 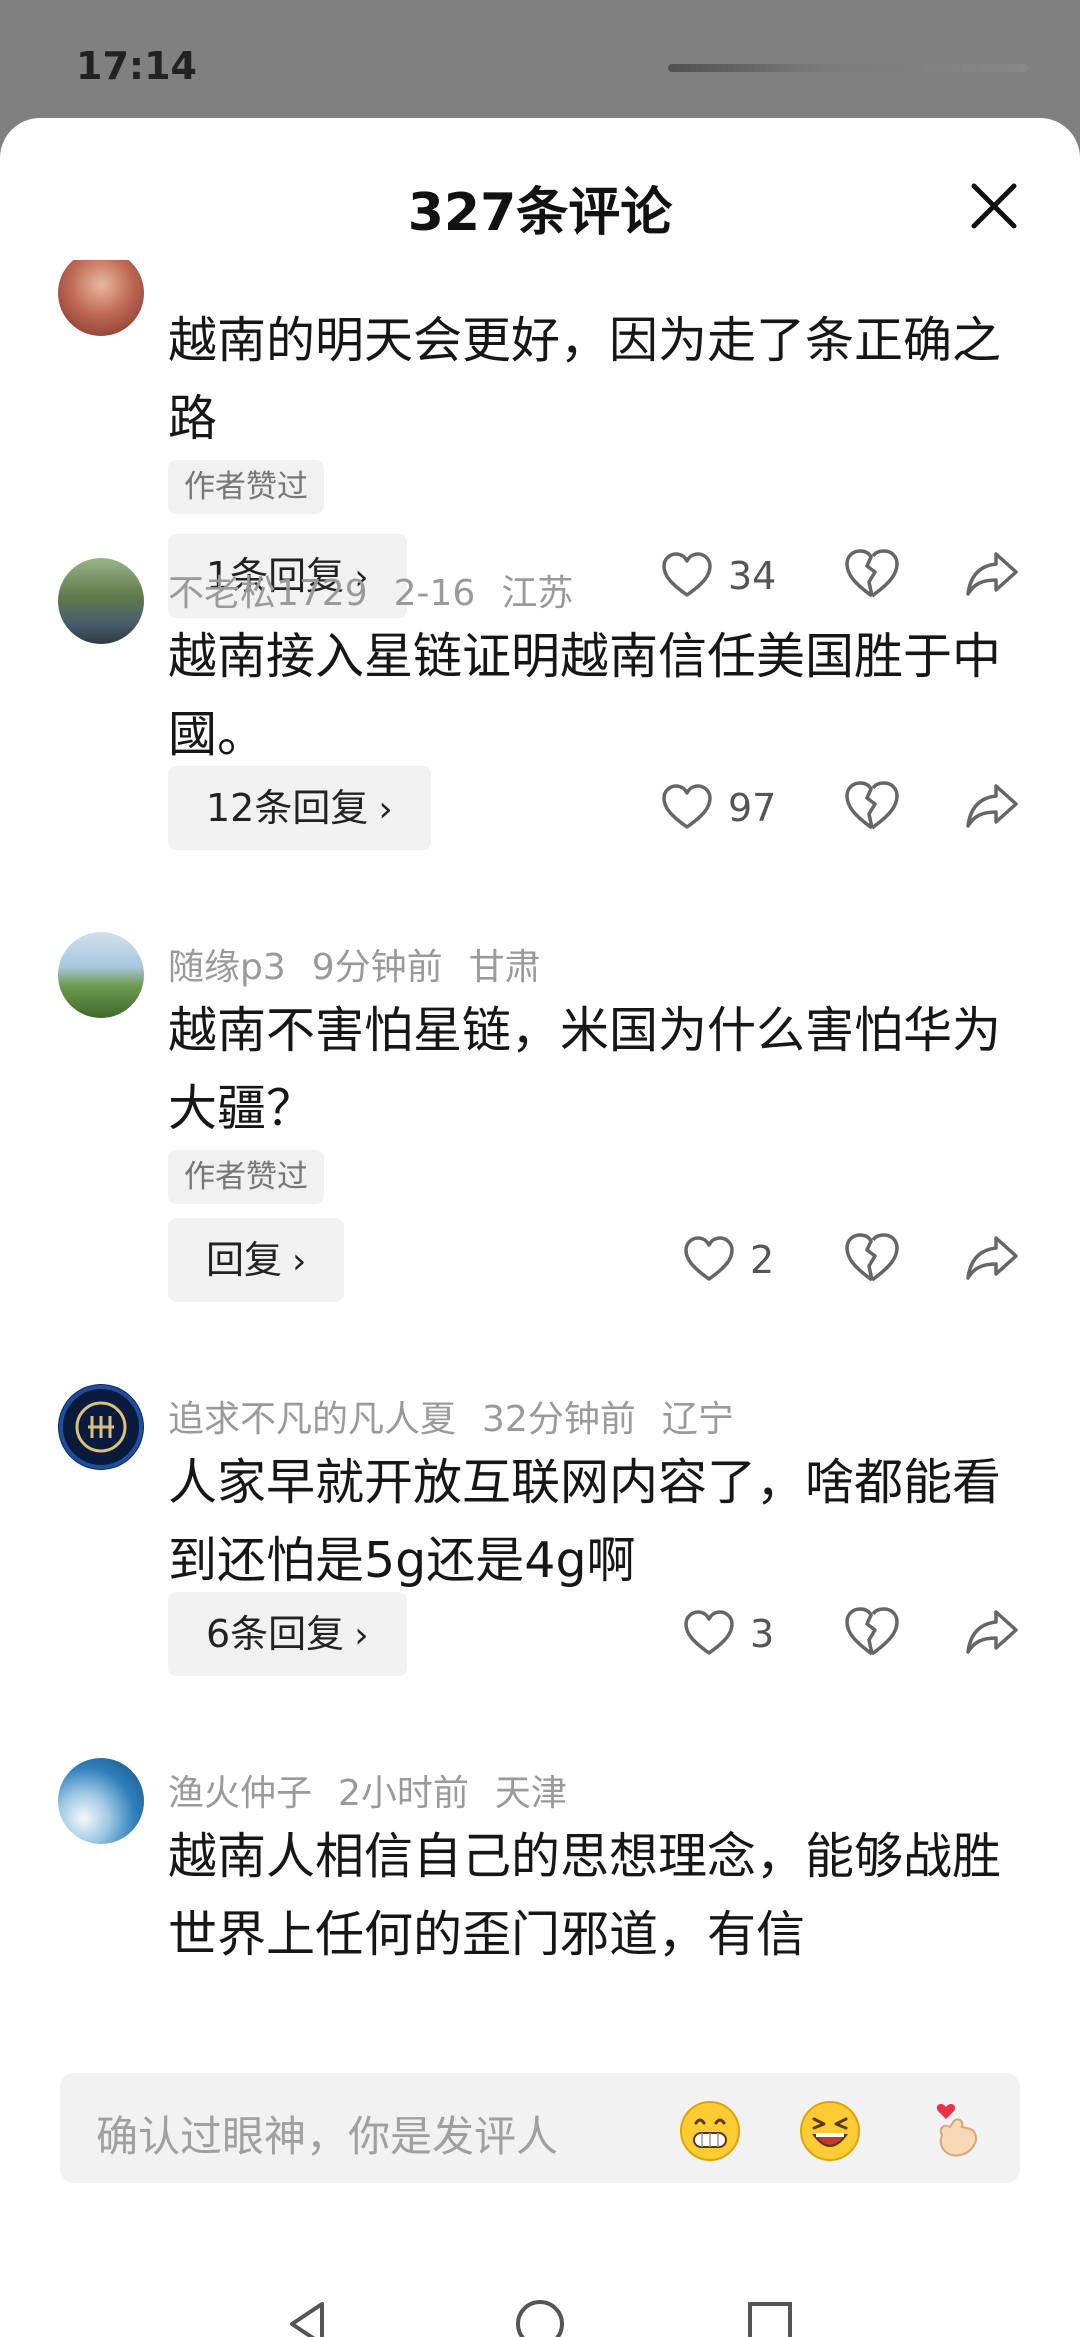 What do you see at coordinates (504, 967) in the screenshot?
I see `comment-location: 甘肃` at bounding box center [504, 967].